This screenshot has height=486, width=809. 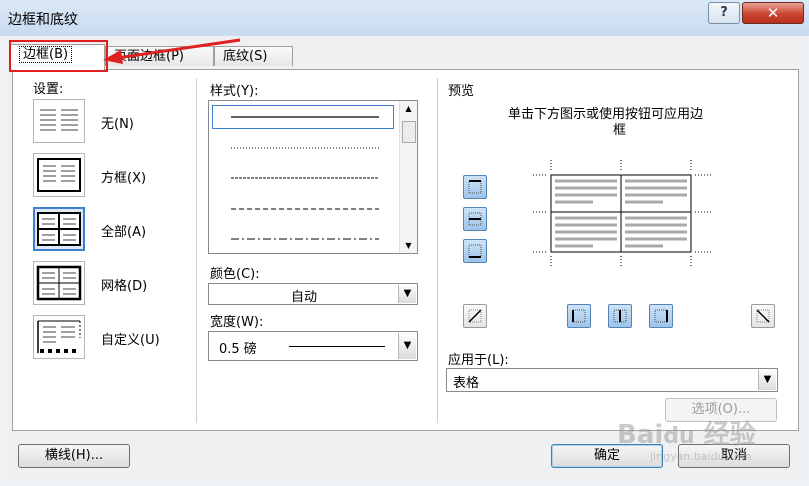 I want to click on close-icon: ✕, so click(x=773, y=13).